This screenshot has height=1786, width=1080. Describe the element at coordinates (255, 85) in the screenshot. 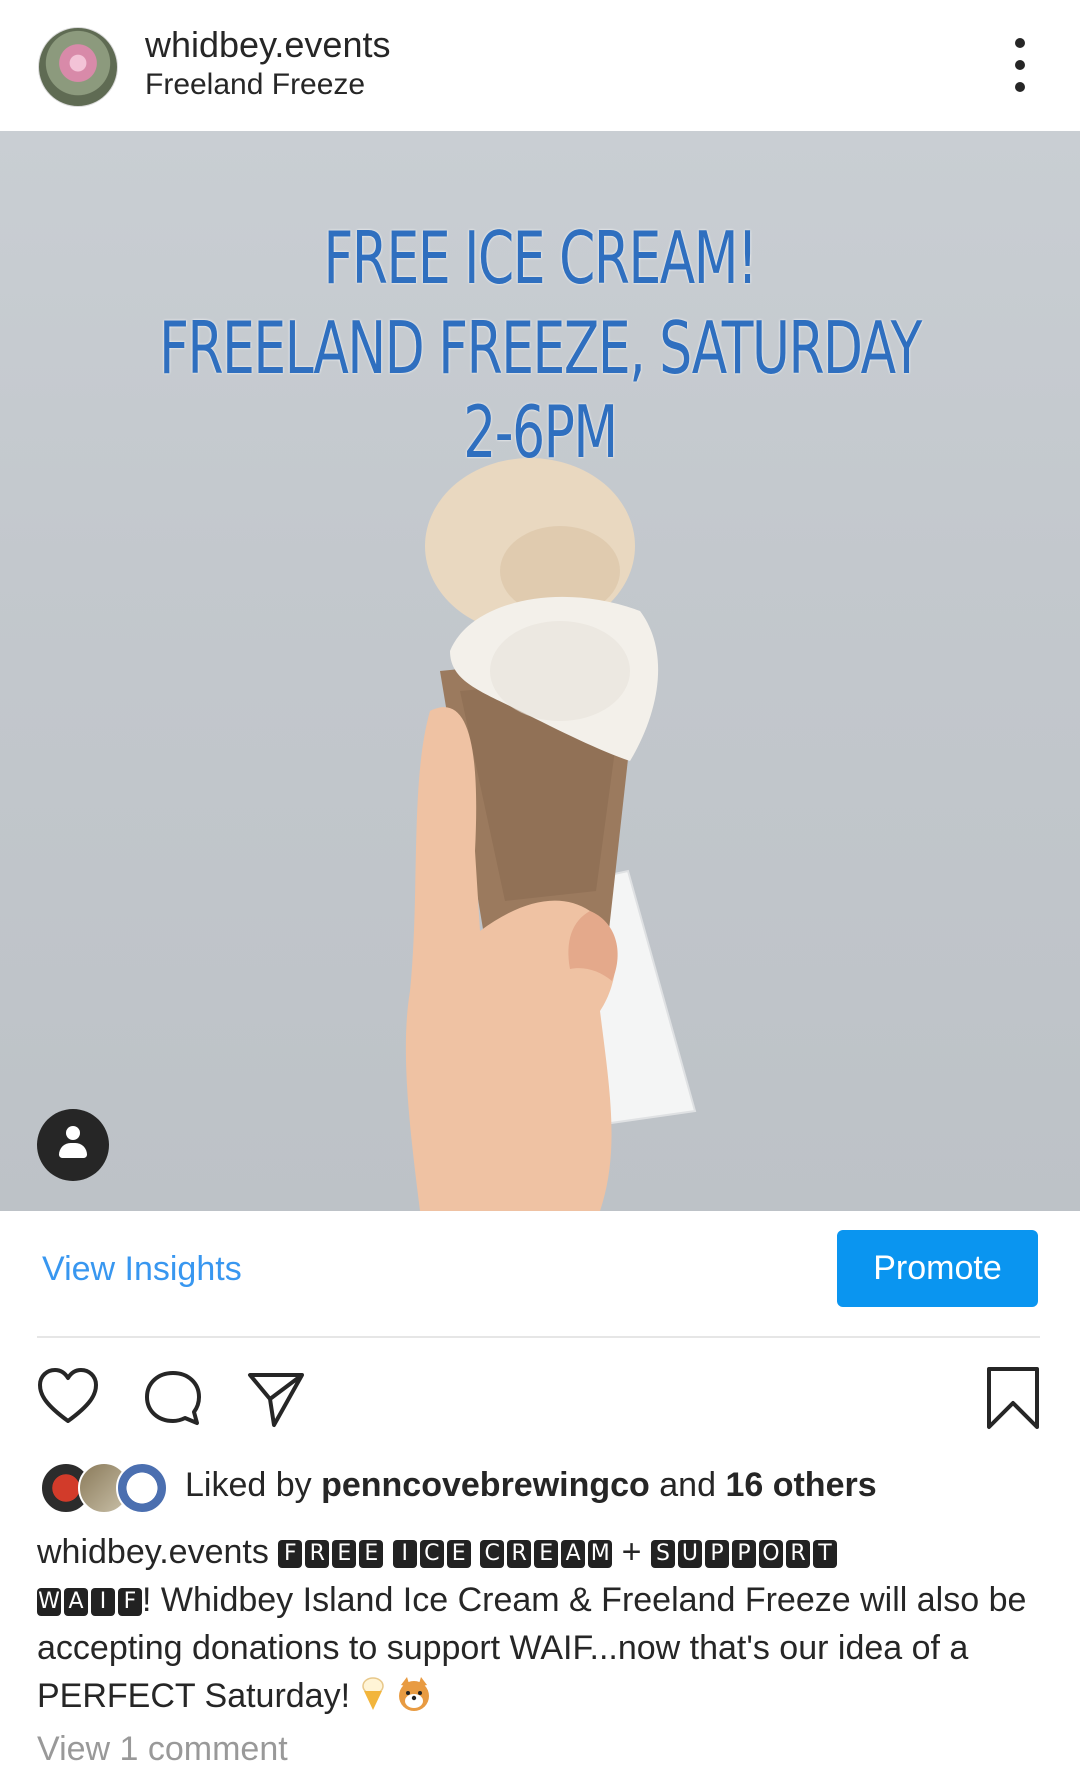

I see `post-location: Freeland Freeze` at that location.